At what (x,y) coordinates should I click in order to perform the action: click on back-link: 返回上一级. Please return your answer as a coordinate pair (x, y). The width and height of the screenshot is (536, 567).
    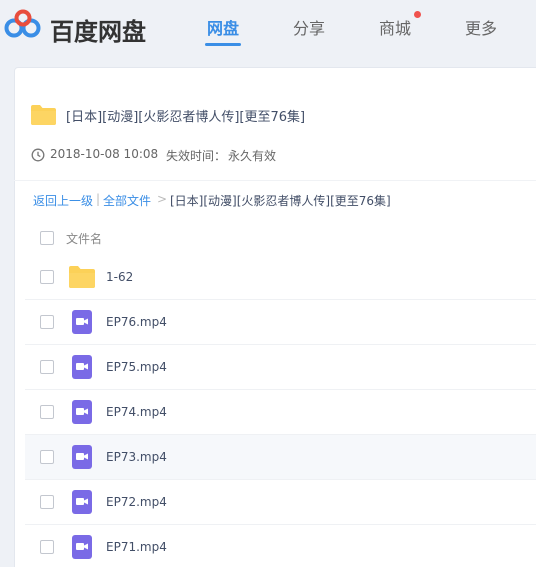
    Looking at the image, I should click on (63, 200).